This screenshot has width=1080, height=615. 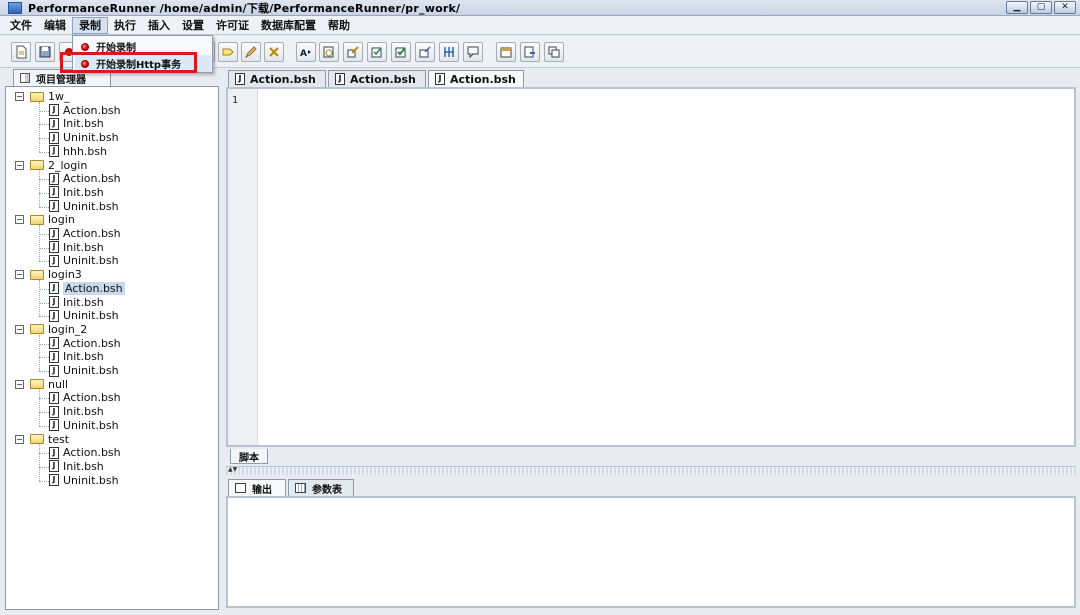 What do you see at coordinates (51, 329) in the screenshot?
I see `tree-folder: − login_2` at bounding box center [51, 329].